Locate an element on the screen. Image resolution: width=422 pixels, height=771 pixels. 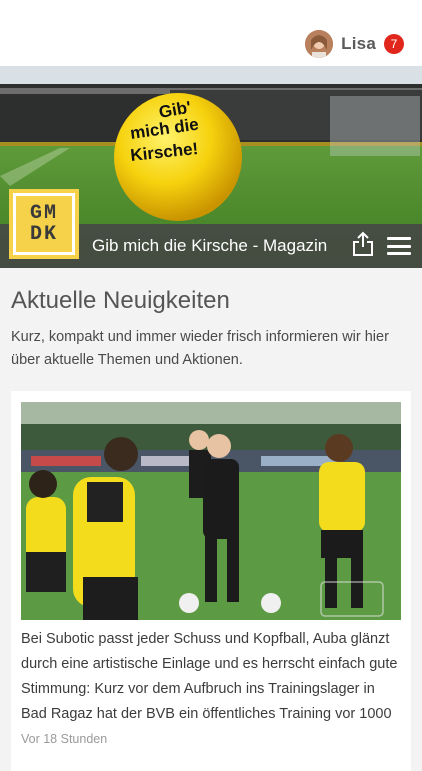
share-icon is located at coordinates (363, 244).